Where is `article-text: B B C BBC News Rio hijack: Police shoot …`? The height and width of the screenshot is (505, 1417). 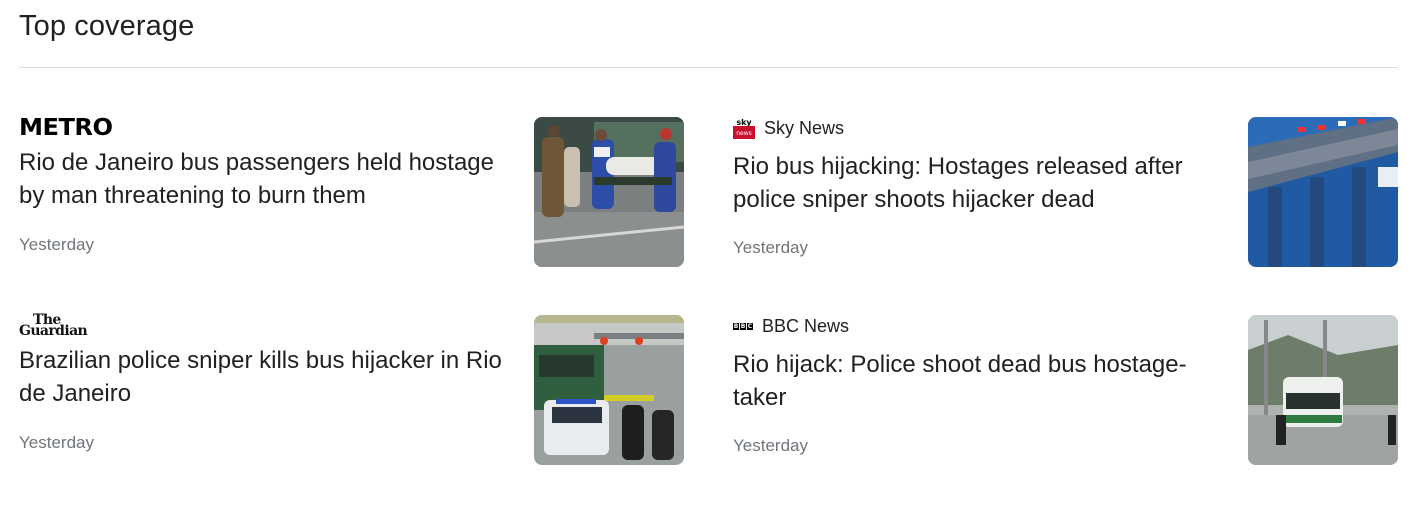 article-text: B B C BBC News Rio hijack: Police shoot … is located at coordinates (980, 385).